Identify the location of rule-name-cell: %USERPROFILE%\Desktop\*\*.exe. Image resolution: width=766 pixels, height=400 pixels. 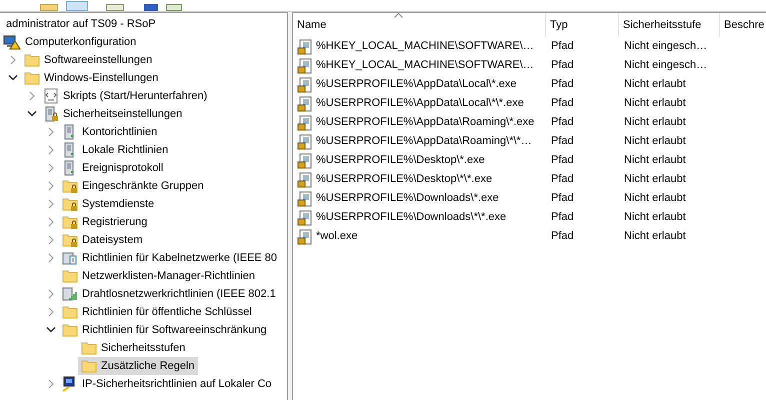
(419, 179).